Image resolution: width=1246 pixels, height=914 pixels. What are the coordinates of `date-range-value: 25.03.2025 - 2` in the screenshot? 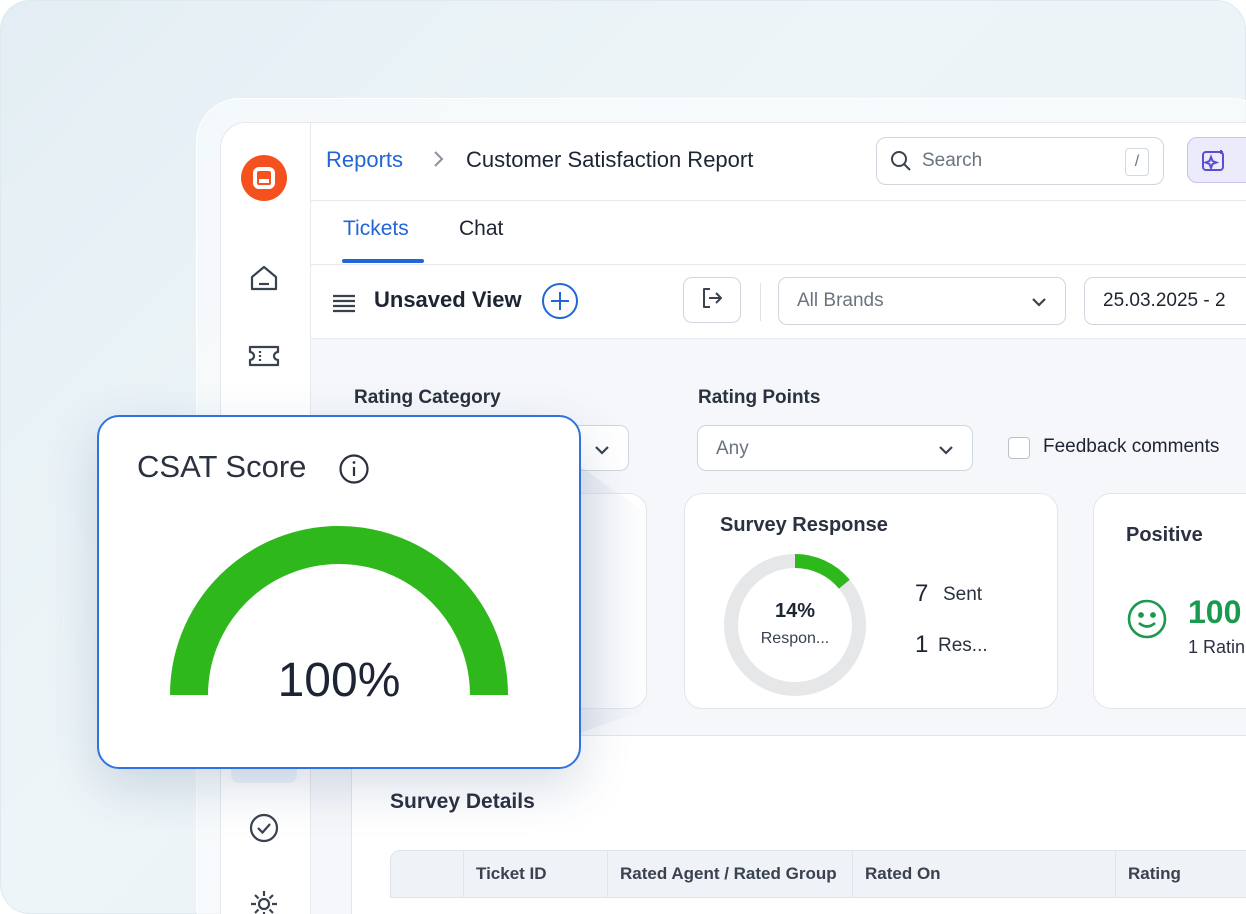 It's located at (1164, 300).